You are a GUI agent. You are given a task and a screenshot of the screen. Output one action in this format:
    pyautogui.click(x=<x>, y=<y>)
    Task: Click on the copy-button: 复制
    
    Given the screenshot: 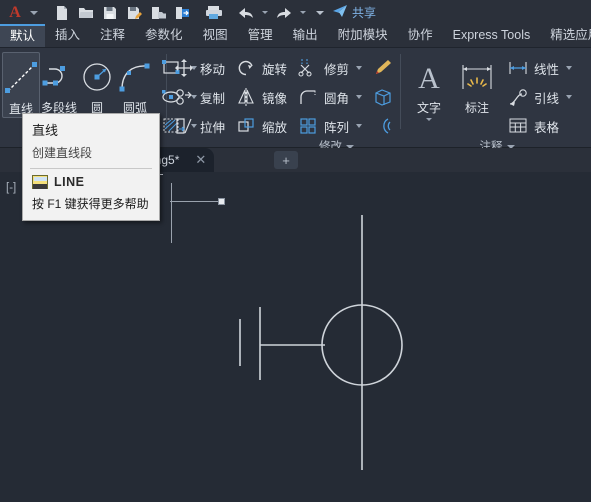 What is the action you would take?
    pyautogui.click(x=198, y=97)
    